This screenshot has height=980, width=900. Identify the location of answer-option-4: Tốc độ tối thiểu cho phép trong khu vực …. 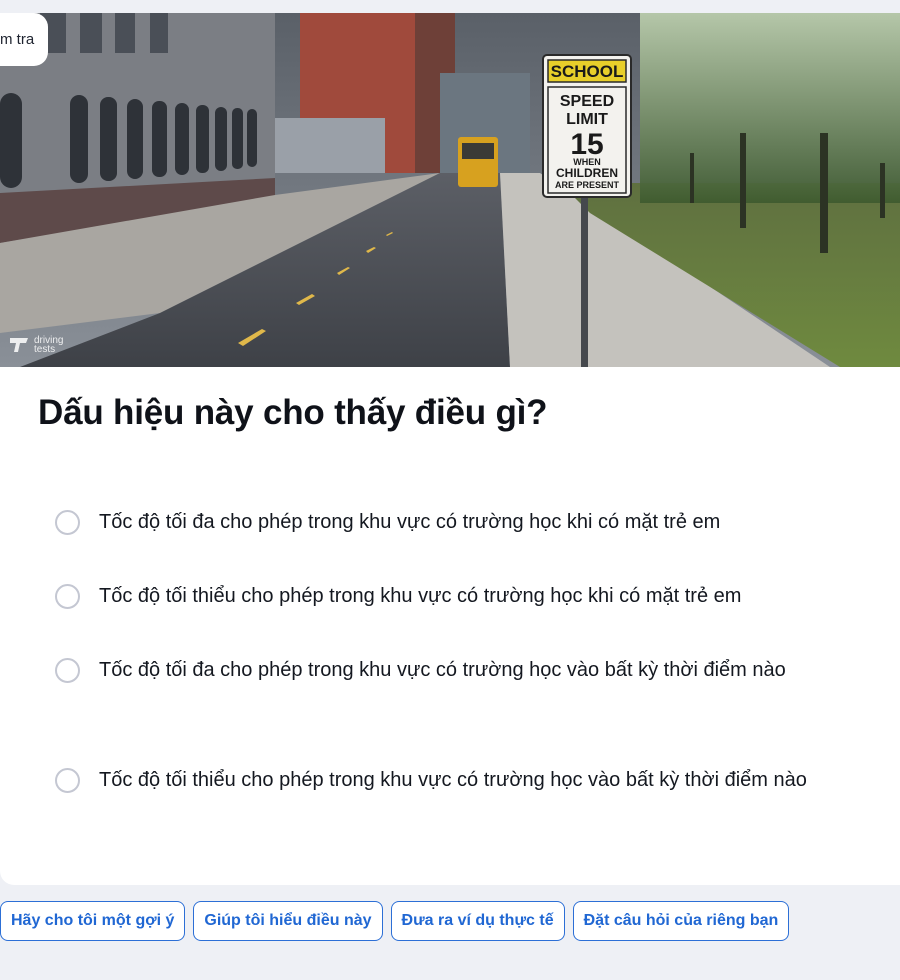
(445, 780).